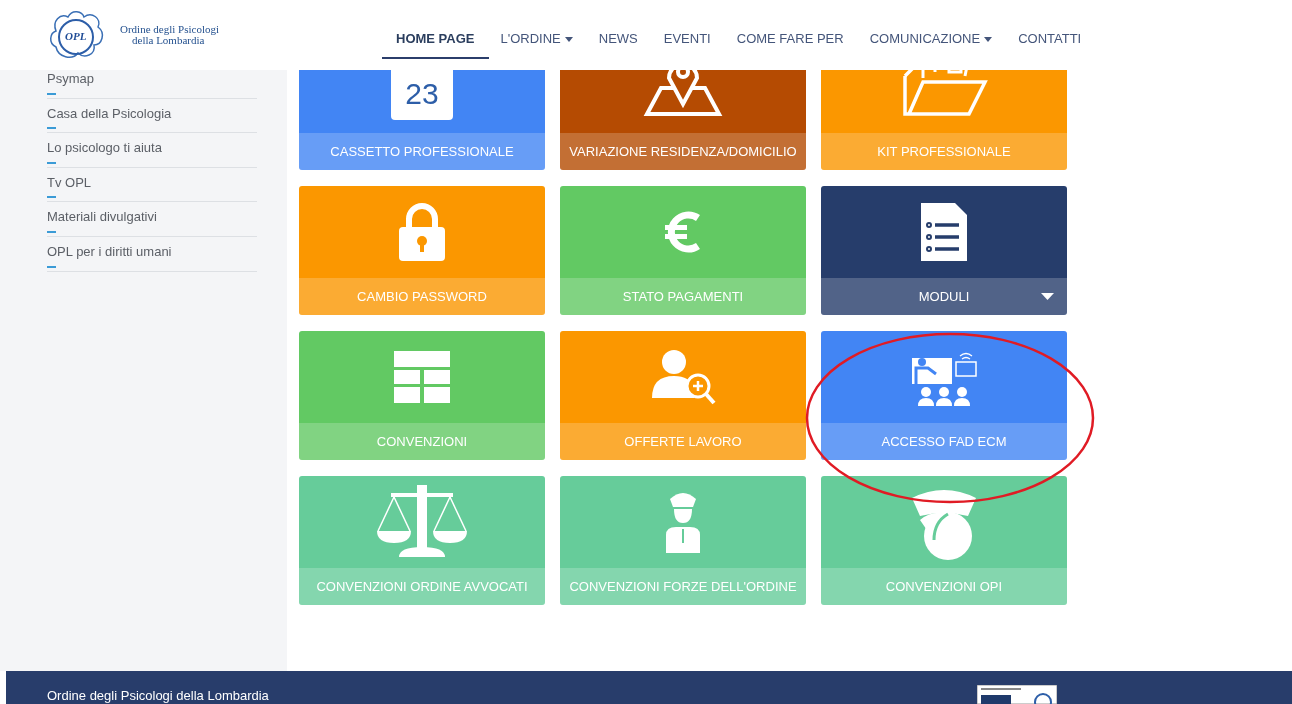 This screenshot has width=1292, height=704. Describe the element at coordinates (169, 29) in the screenshot. I see `logo-title: Ordine degli Psicologi` at that location.